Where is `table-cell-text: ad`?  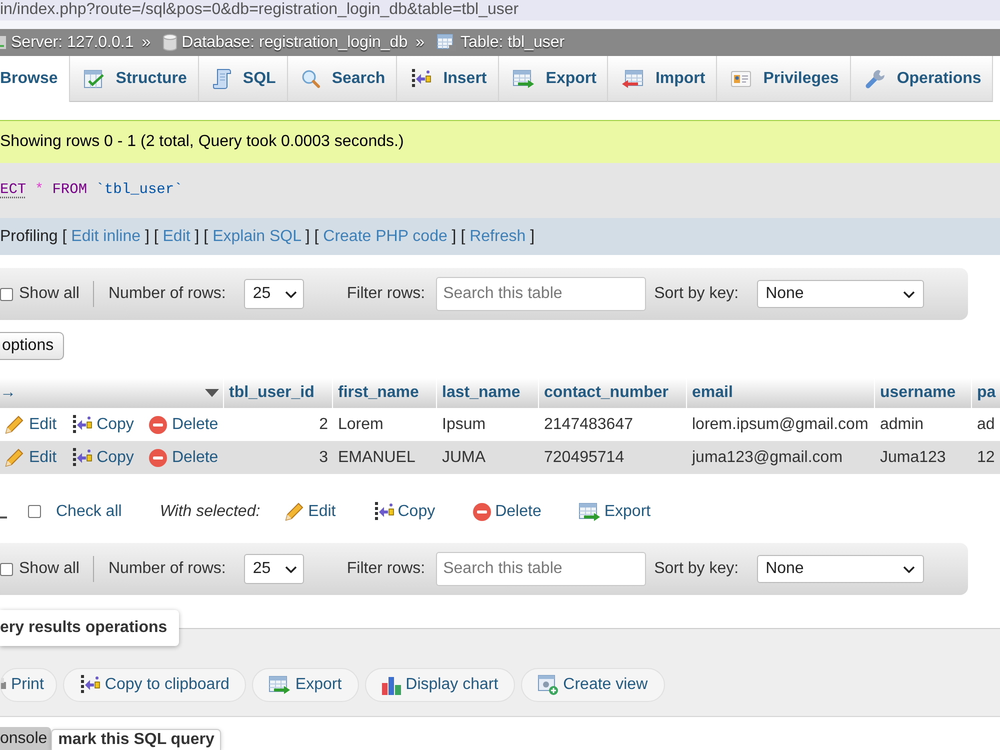
table-cell-text: ad is located at coordinates (986, 424).